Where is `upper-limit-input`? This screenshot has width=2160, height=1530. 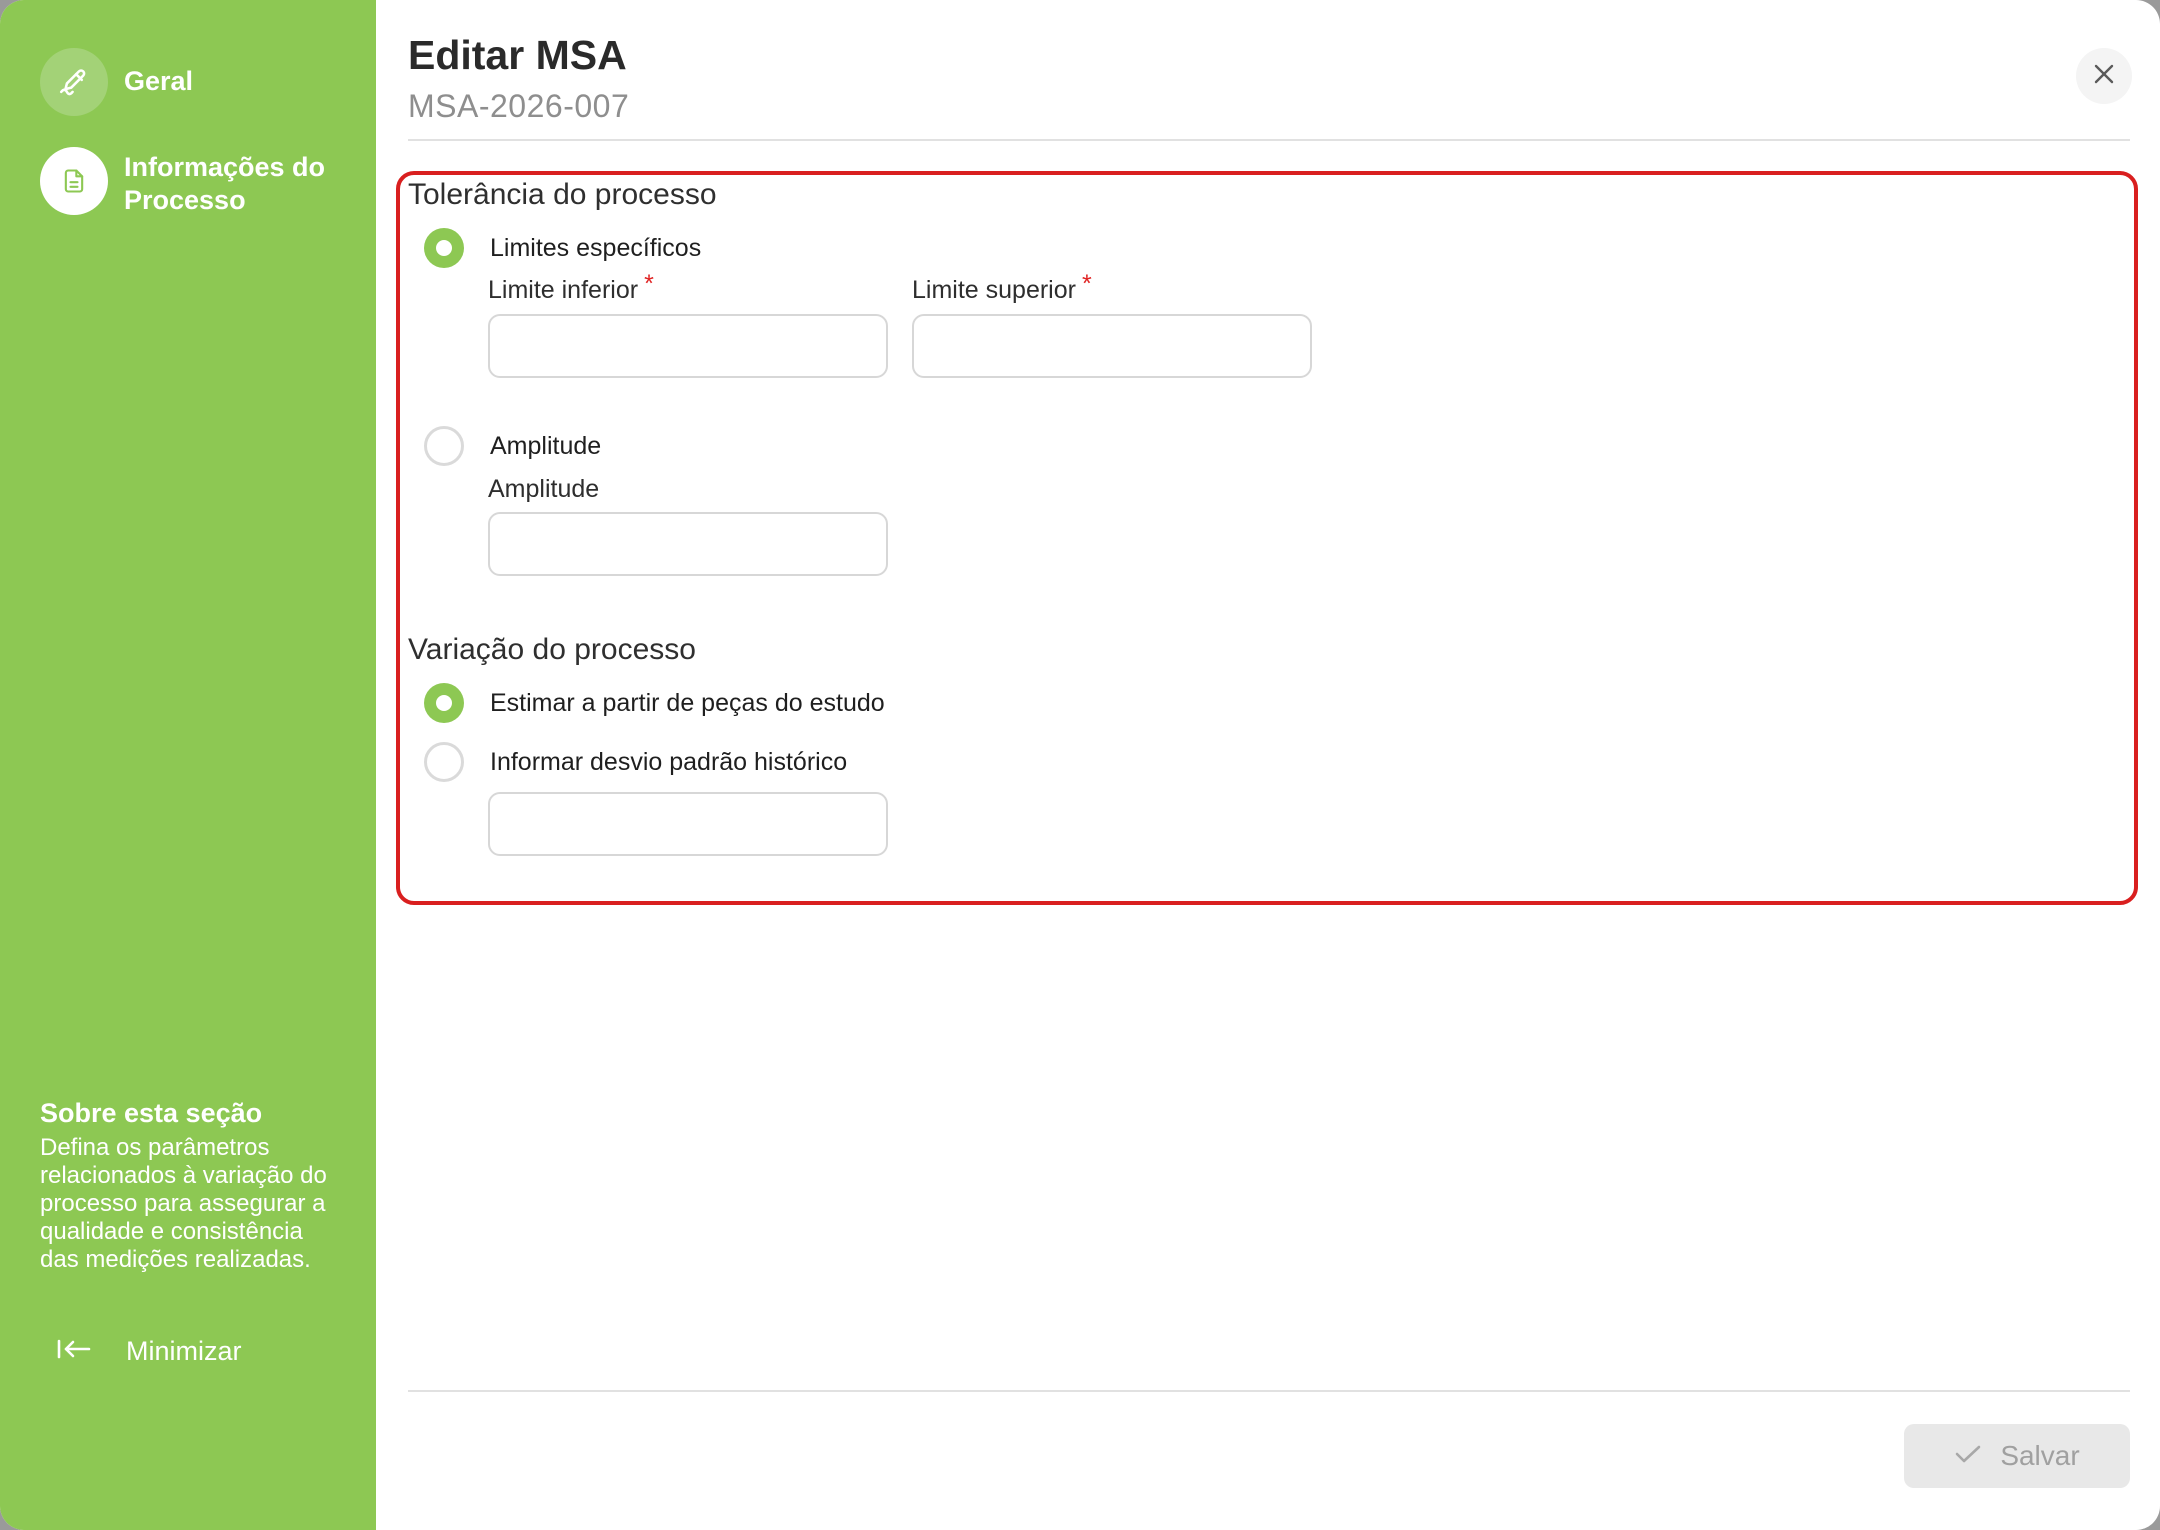
upper-limit-input is located at coordinates (1112, 346).